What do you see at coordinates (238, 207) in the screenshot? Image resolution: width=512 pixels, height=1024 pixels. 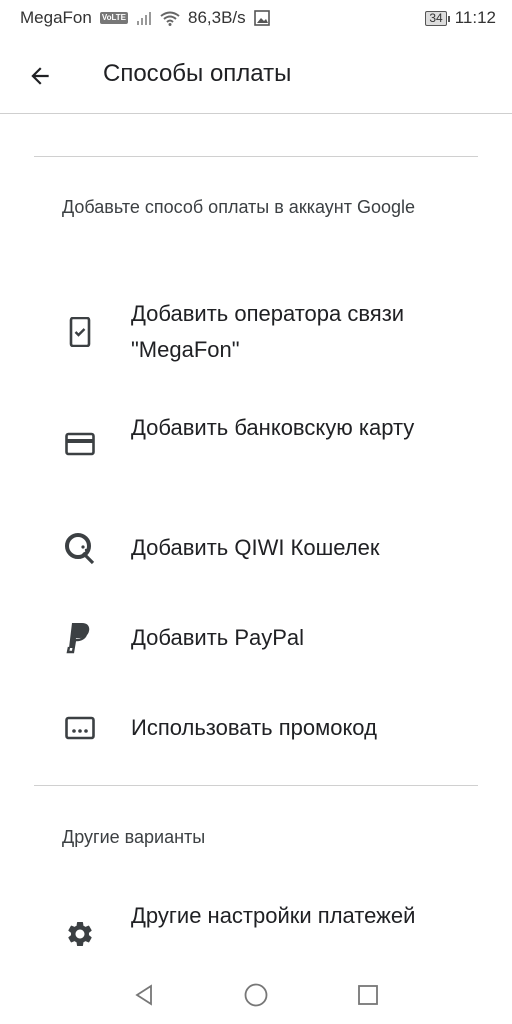 I see `add-section-title: Добавьте способ оплаты в аккаунт Google` at bounding box center [238, 207].